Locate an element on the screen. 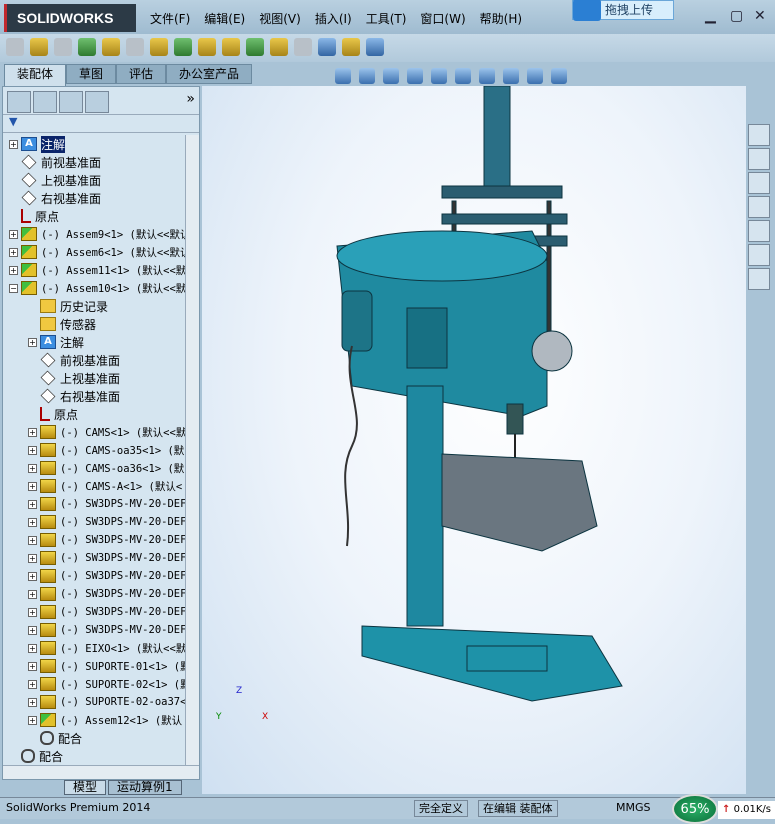 The image size is (775, 824). previous-view-icon is located at coordinates (391, 76).